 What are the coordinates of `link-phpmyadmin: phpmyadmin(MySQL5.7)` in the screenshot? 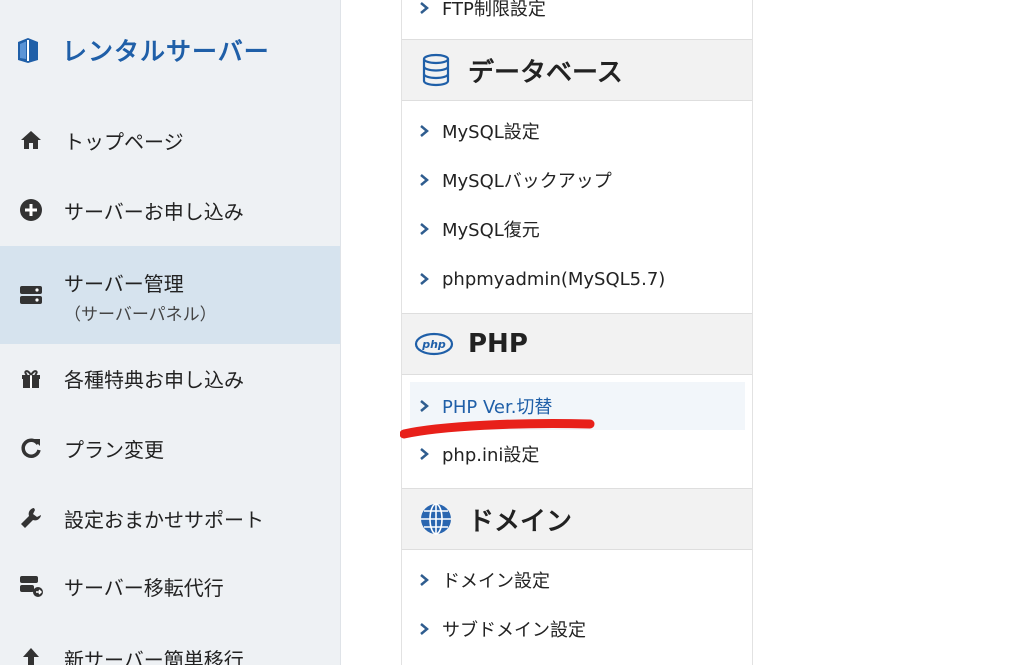 It's located at (577, 279).